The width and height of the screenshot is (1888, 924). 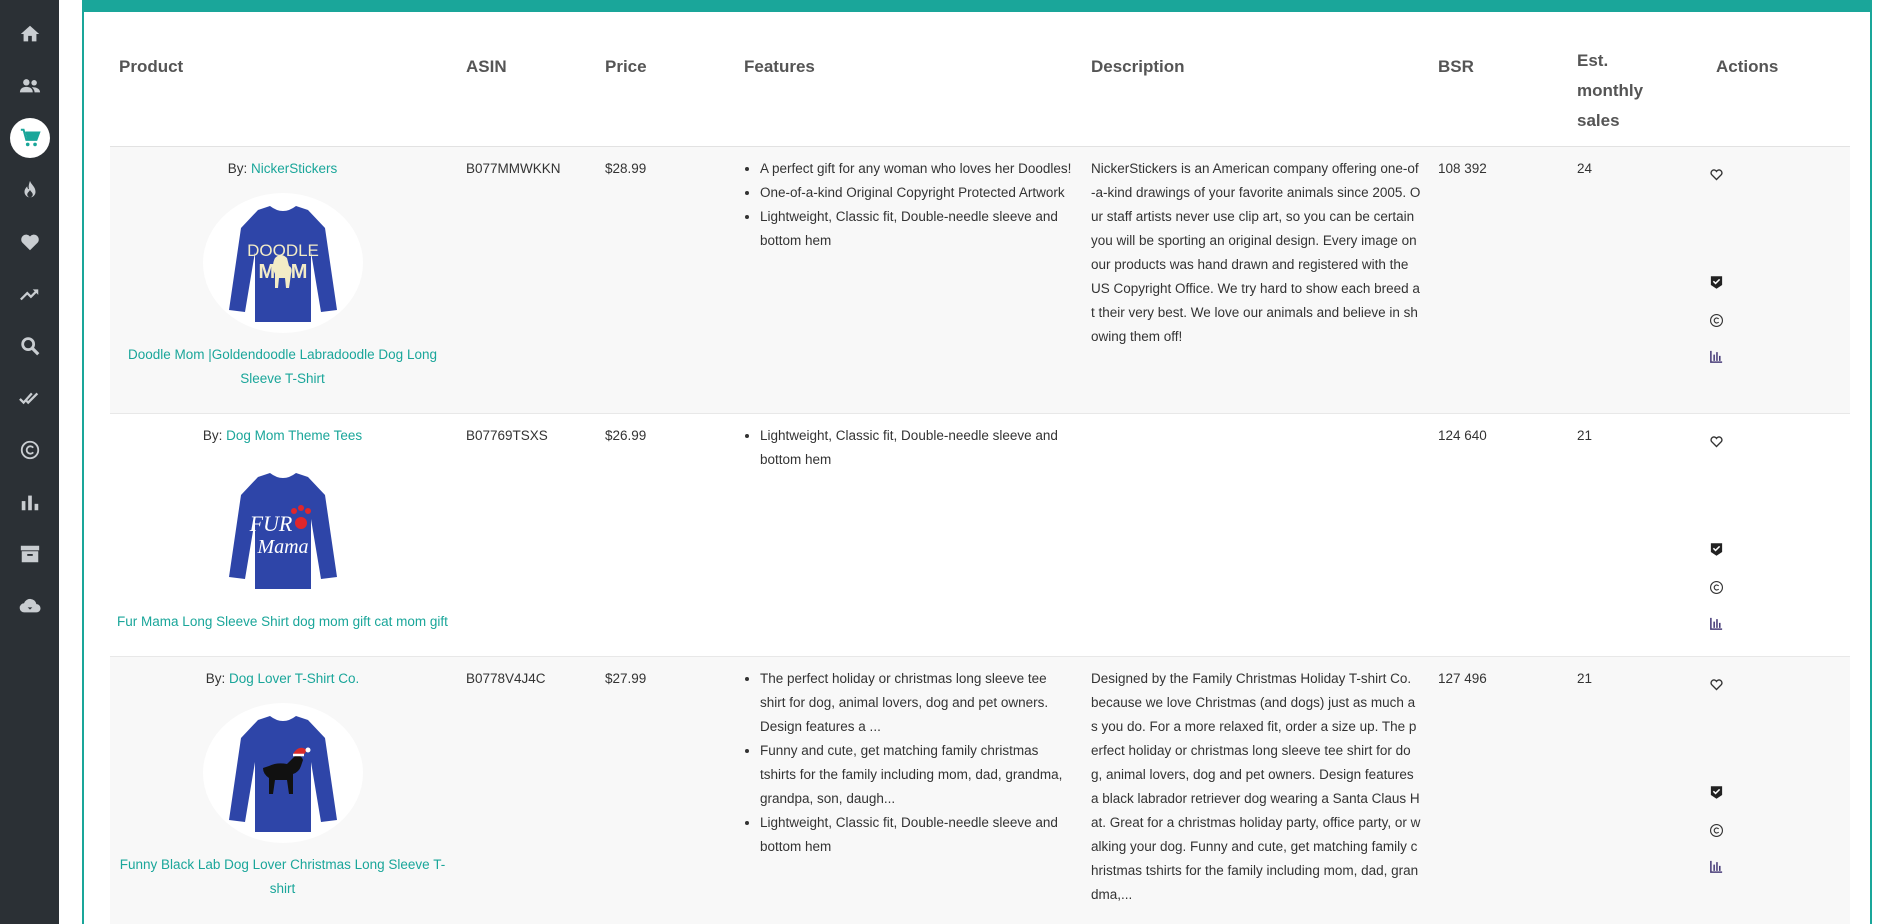 What do you see at coordinates (1585, 168) in the screenshot?
I see `est-sales-value: 24` at bounding box center [1585, 168].